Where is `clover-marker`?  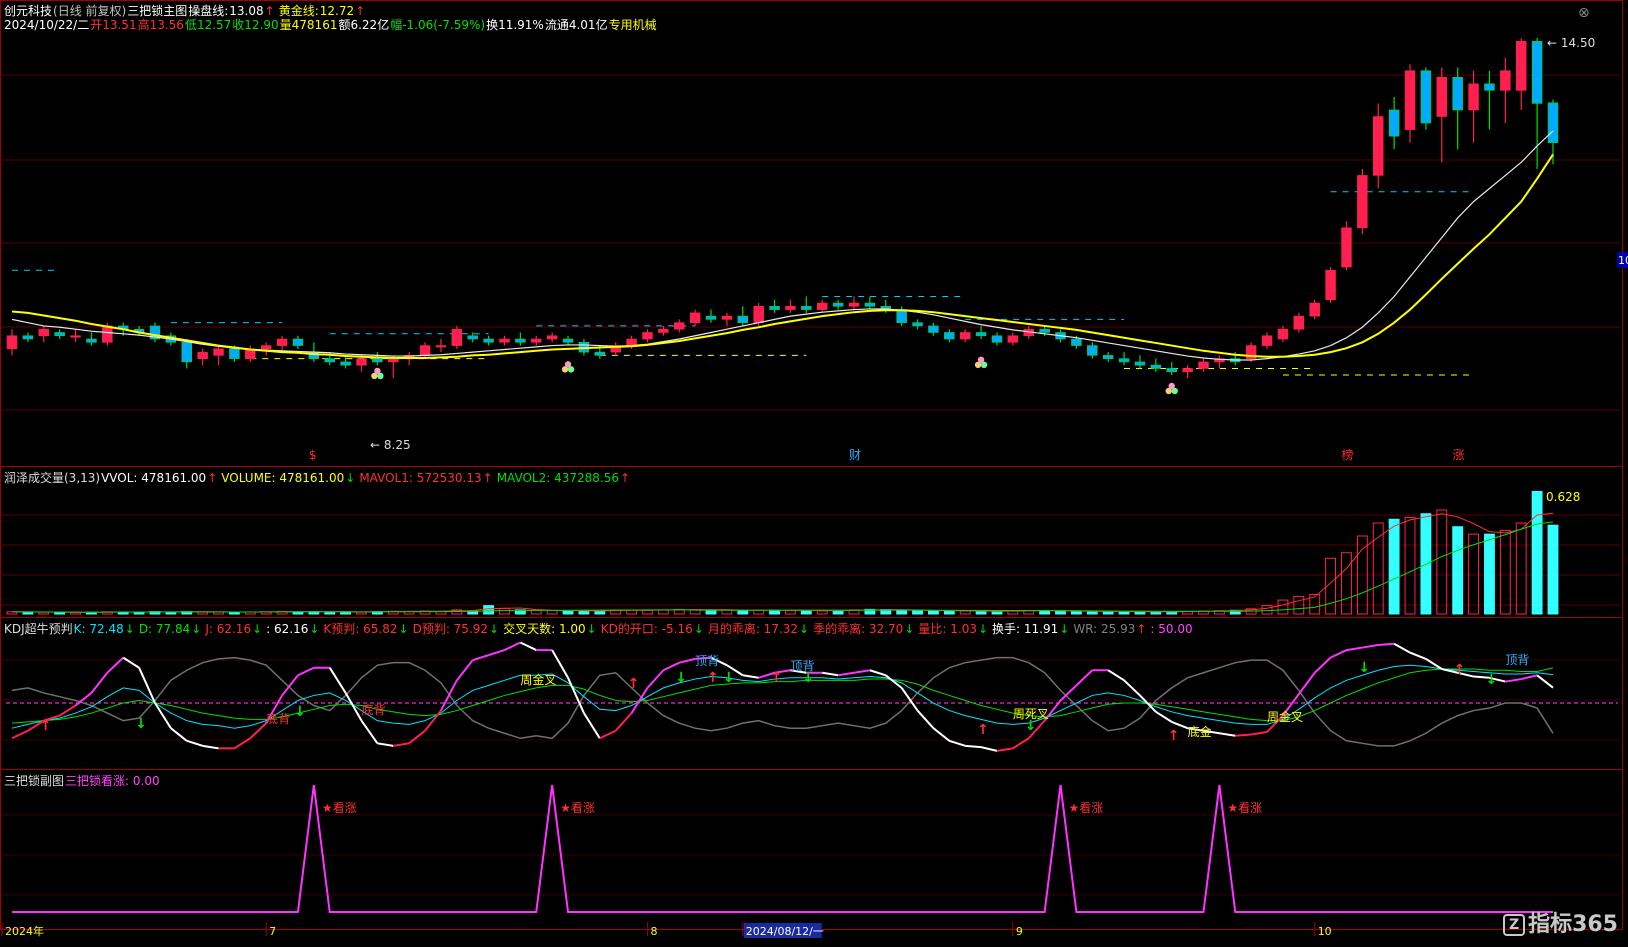 clover-marker is located at coordinates (981, 360).